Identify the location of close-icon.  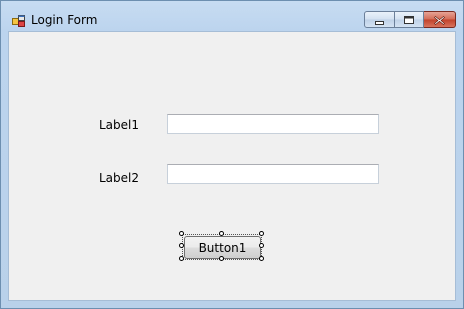
(439, 19).